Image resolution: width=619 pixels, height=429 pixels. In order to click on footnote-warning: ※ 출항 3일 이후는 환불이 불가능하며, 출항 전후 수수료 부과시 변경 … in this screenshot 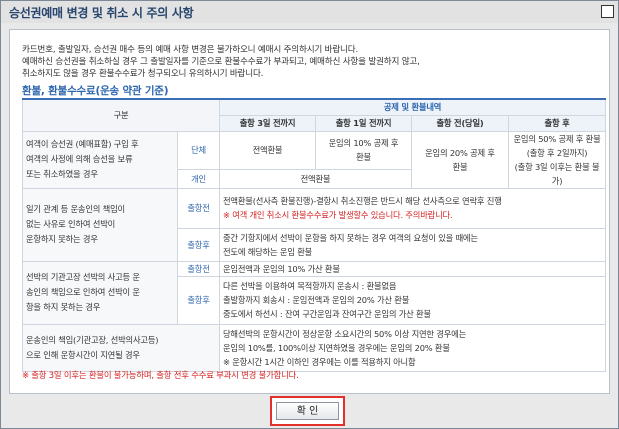, I will do `click(160, 375)`.